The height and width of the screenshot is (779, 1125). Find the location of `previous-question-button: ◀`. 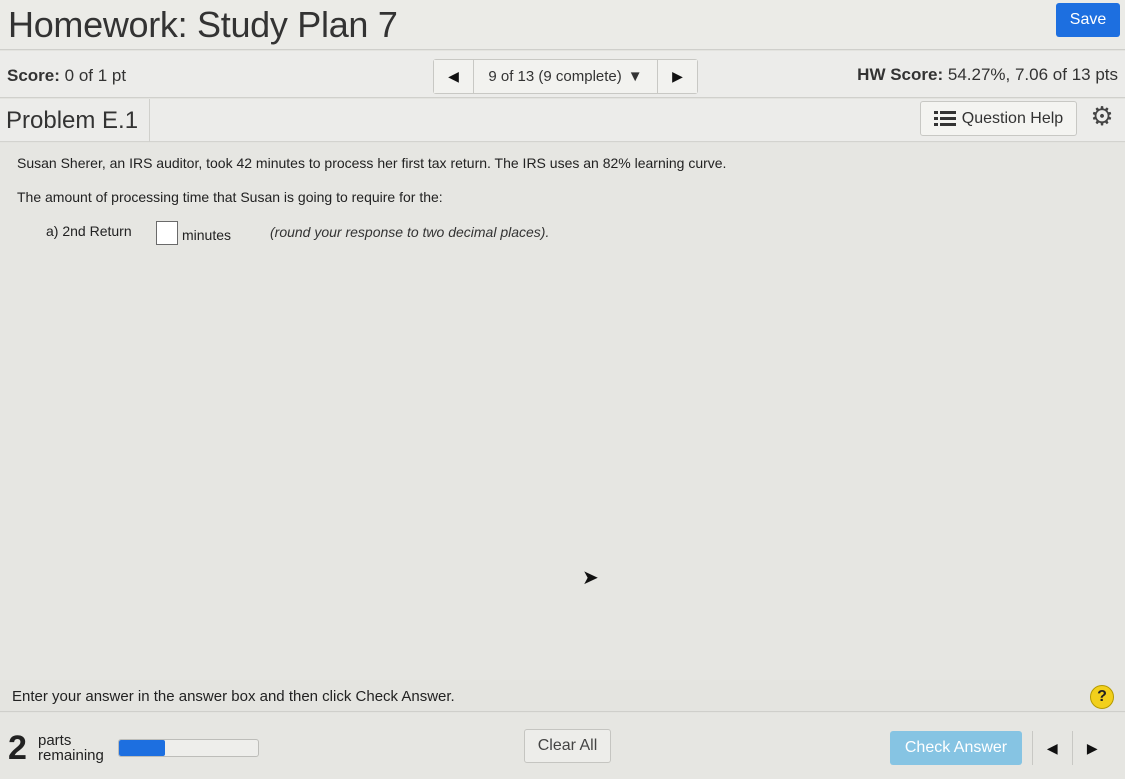

previous-question-button: ◀ is located at coordinates (454, 76).